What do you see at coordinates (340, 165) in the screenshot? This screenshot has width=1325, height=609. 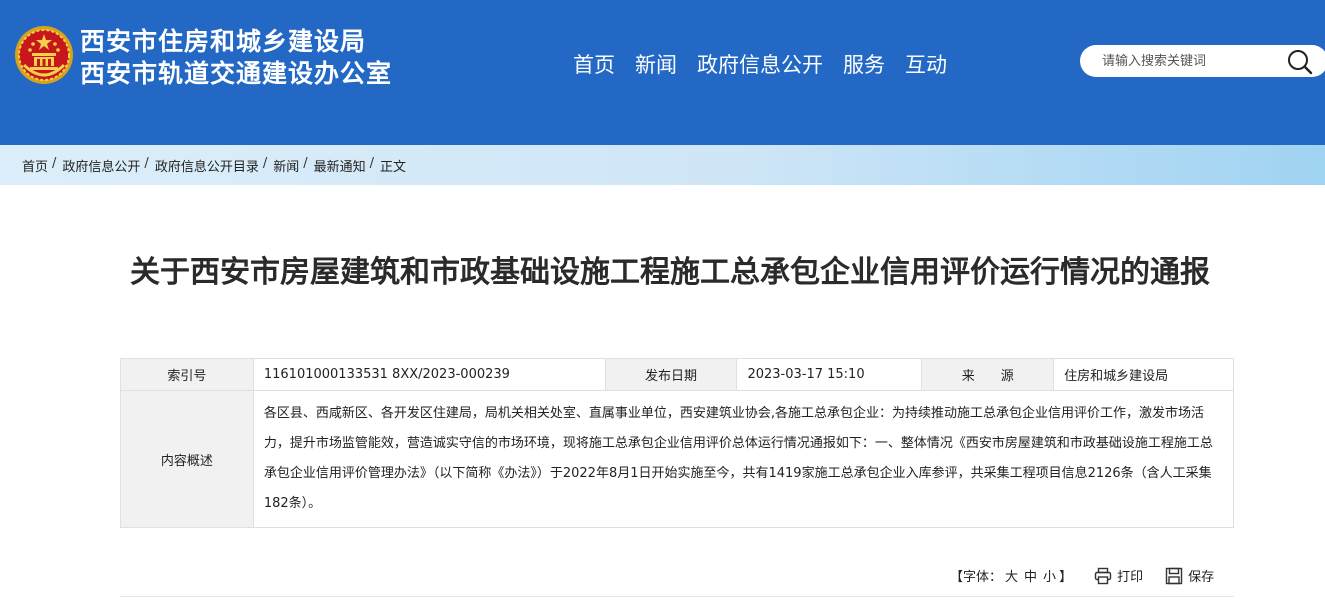 I see `breadcrumb-latest-notice: 最新通知` at bounding box center [340, 165].